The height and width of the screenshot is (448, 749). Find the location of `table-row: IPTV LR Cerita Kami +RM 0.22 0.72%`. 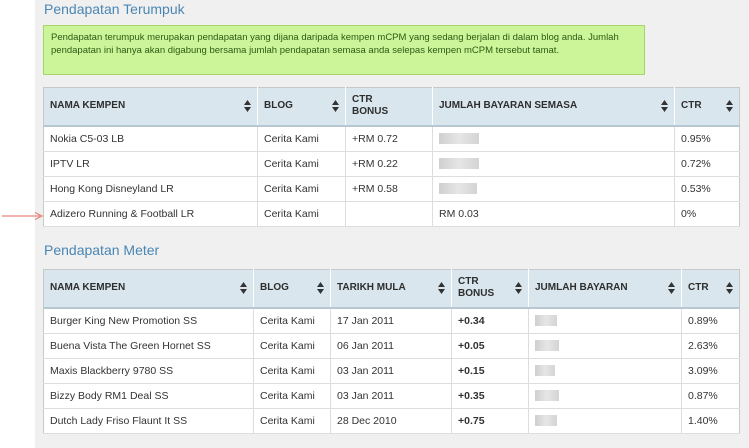

table-row: IPTV LR Cerita Kami +RM 0.22 0.72% is located at coordinates (391, 164).